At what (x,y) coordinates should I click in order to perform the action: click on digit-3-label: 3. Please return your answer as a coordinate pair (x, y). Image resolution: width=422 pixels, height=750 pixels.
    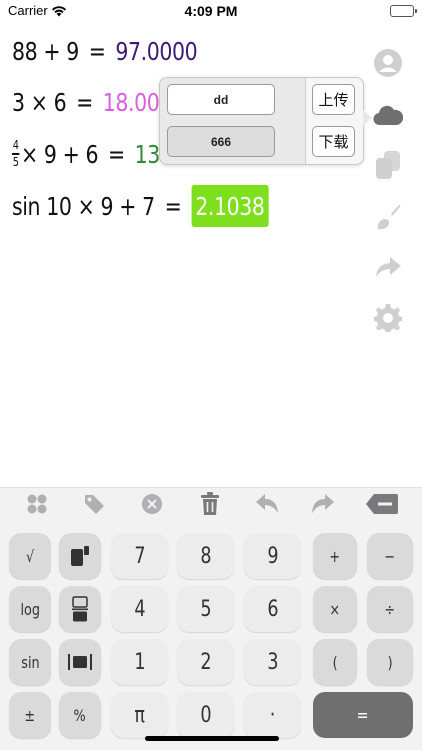
    Looking at the image, I should click on (272, 662).